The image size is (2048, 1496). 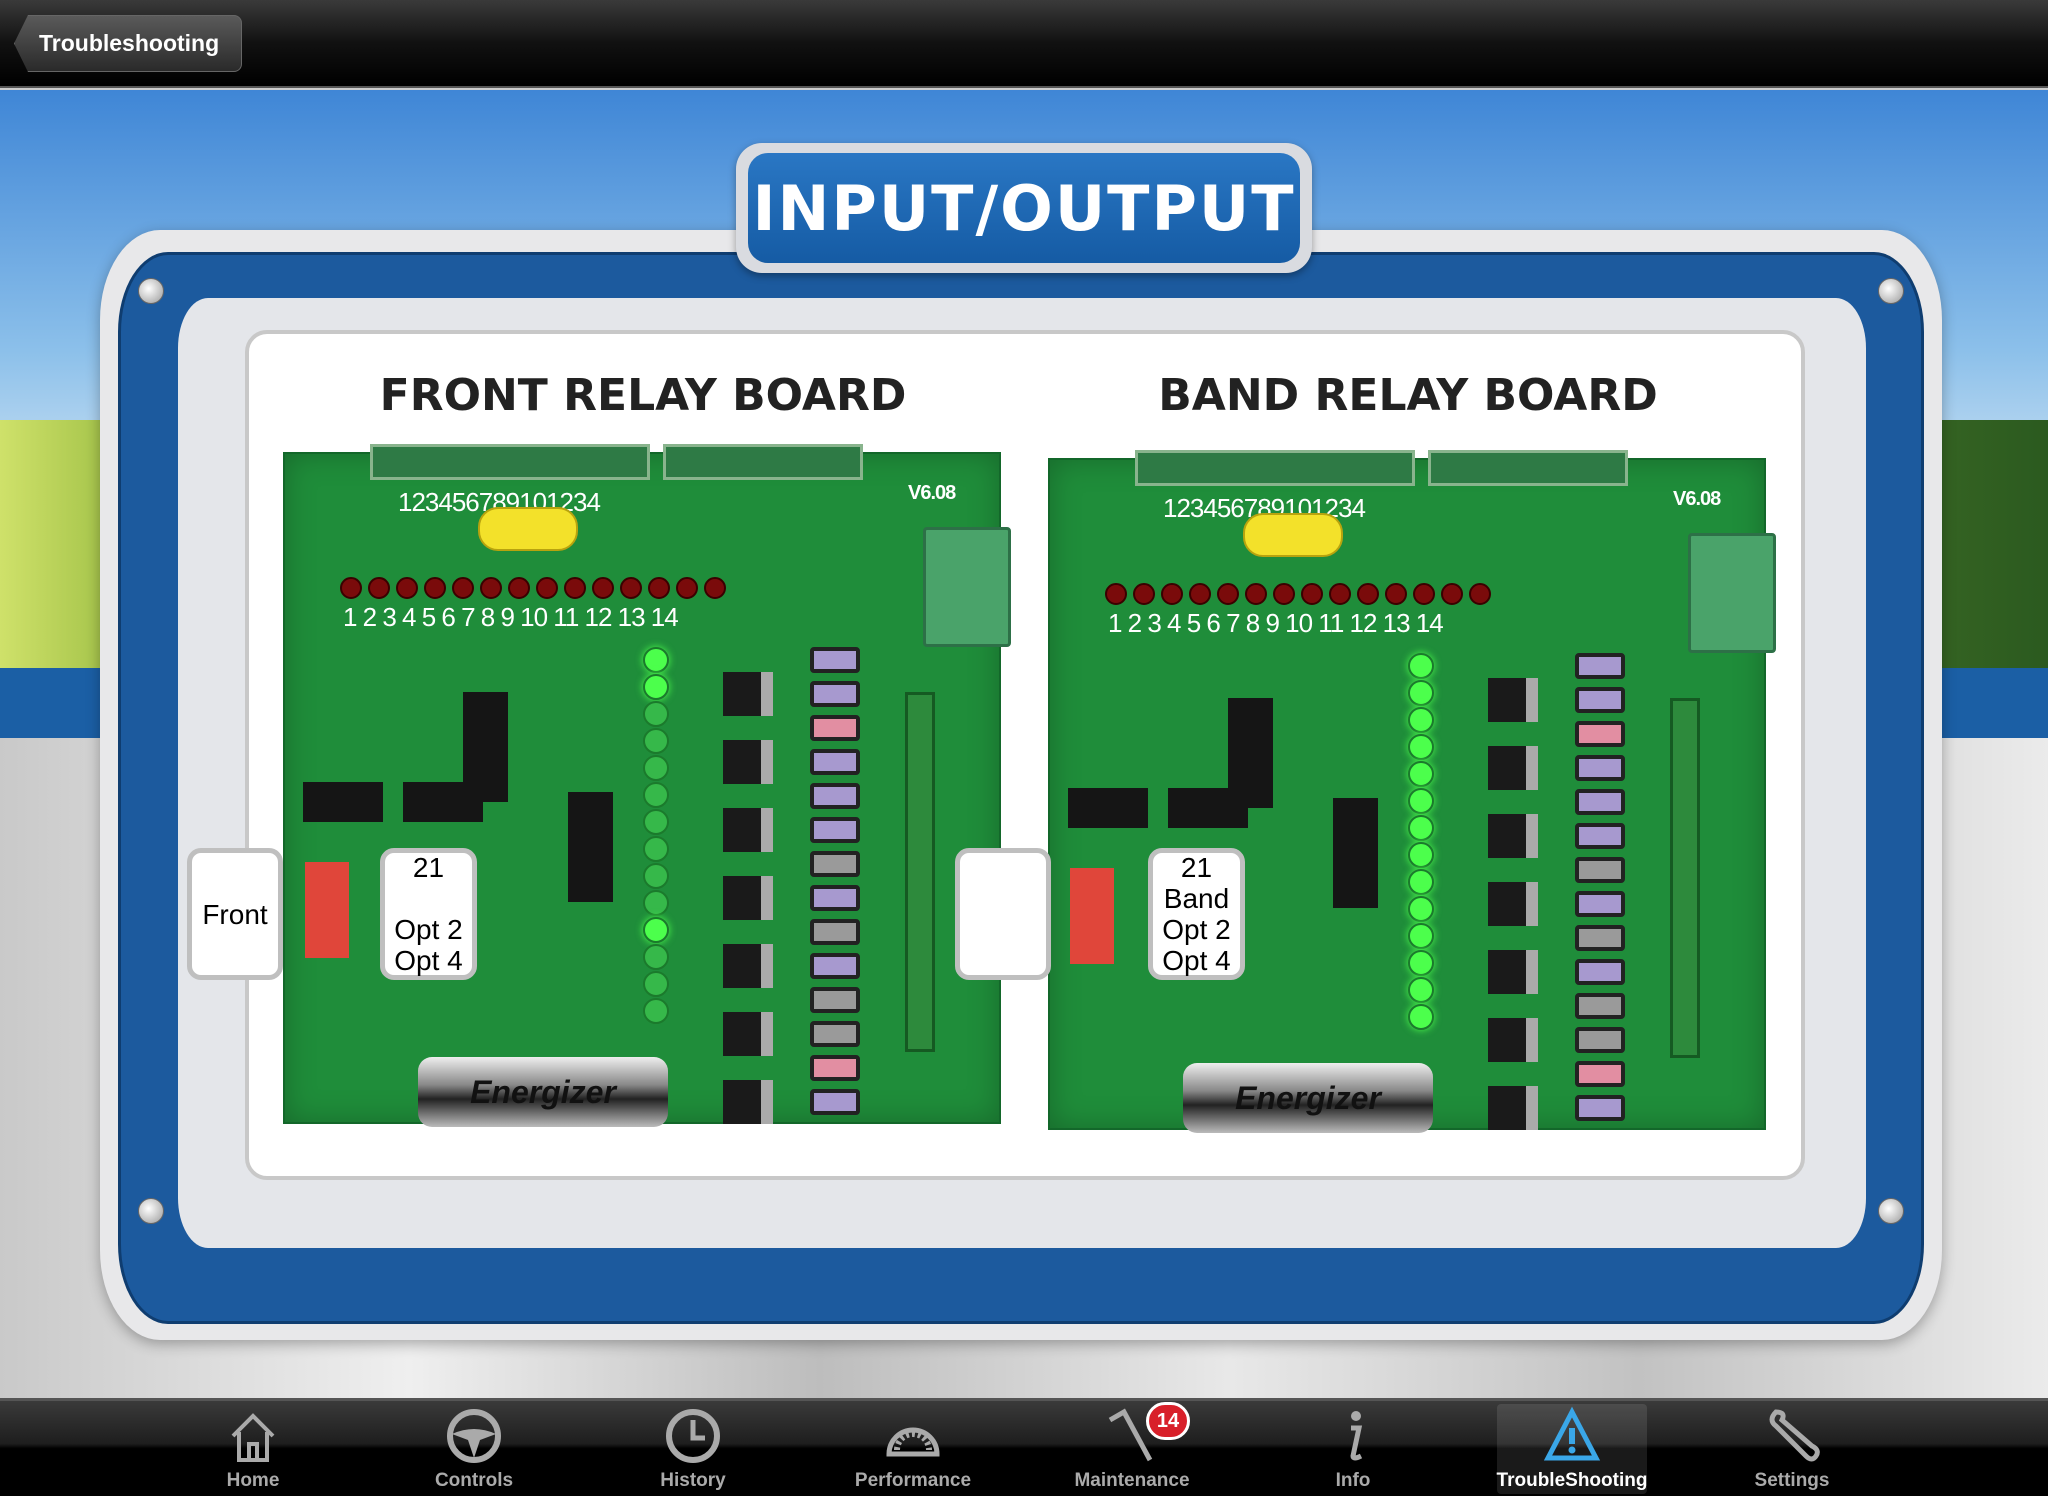 I want to click on front-callout: Front, so click(x=235, y=914).